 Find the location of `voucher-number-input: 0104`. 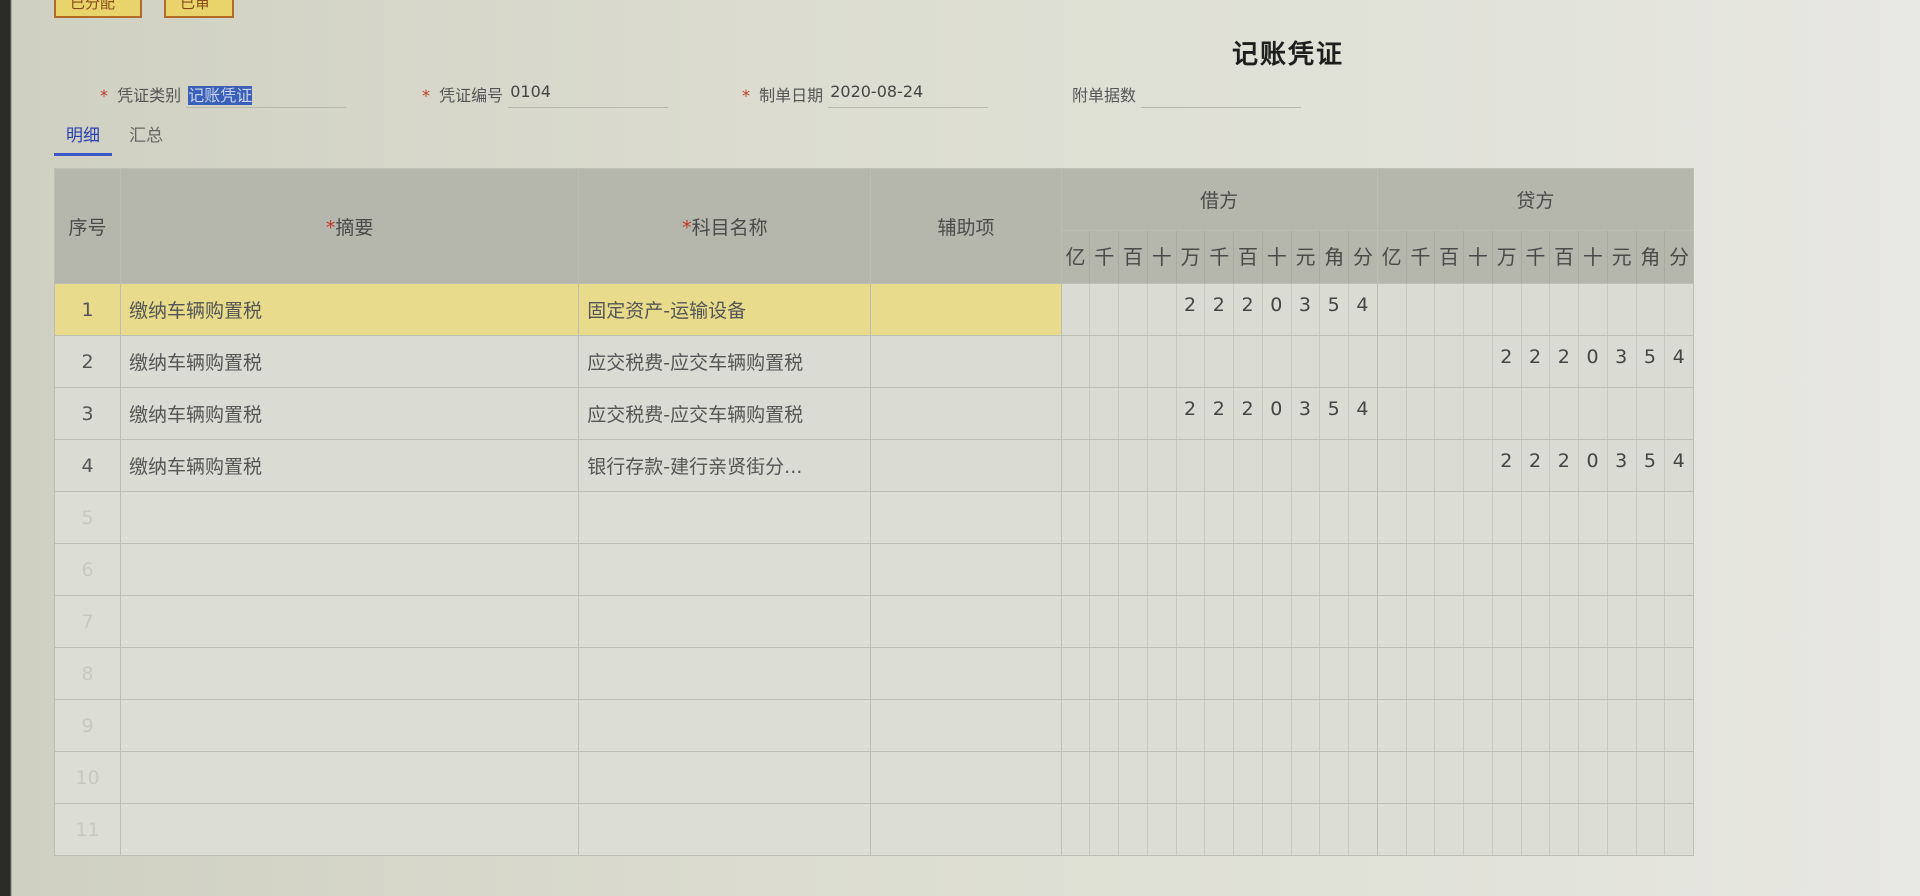

voucher-number-input: 0104 is located at coordinates (588, 95).